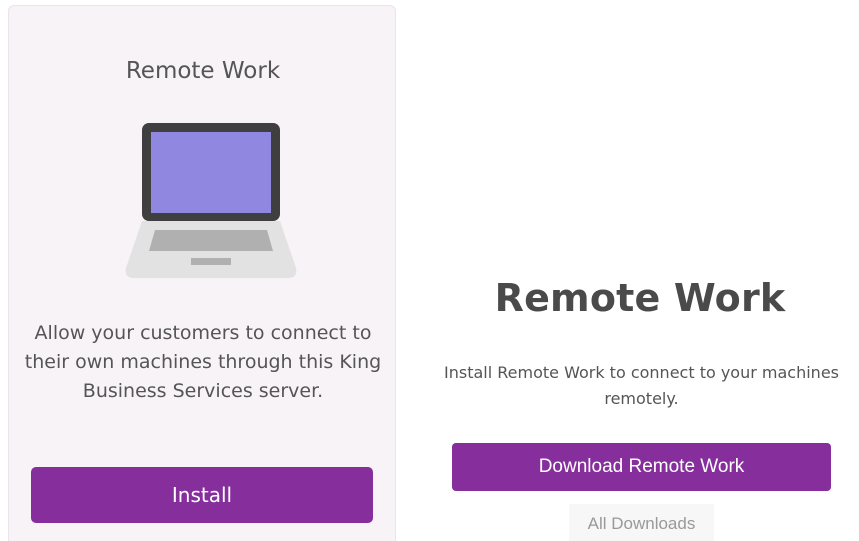 The image size is (859, 541). I want to click on all-downloads-button: All Downloads, so click(641, 522).